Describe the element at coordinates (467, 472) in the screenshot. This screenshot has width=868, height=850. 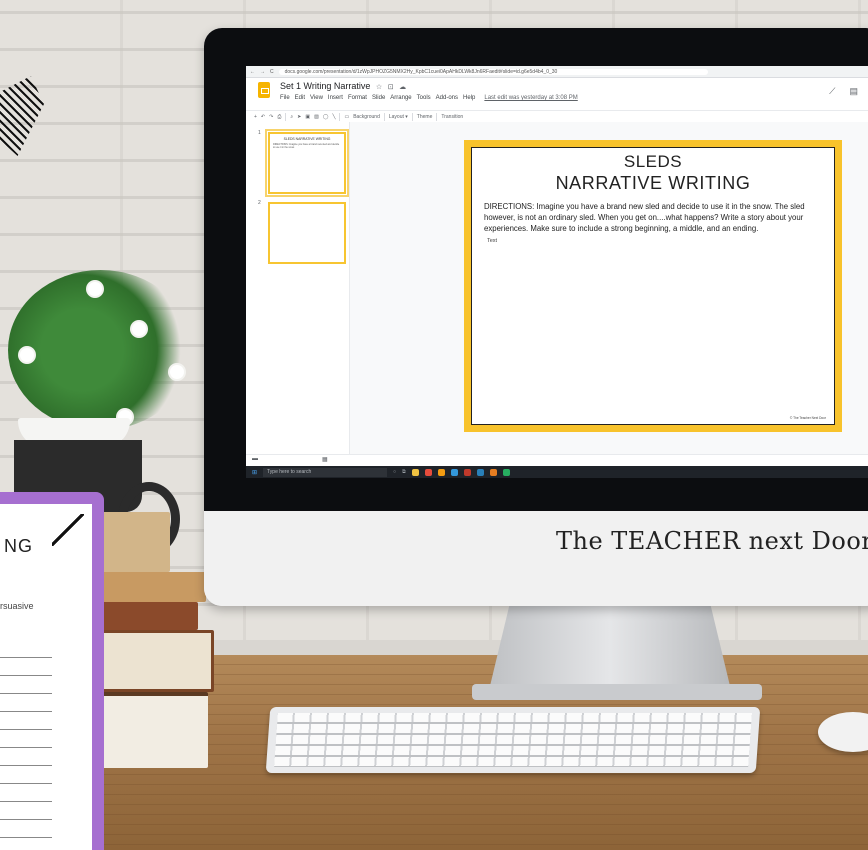
I see `app-icon` at that location.